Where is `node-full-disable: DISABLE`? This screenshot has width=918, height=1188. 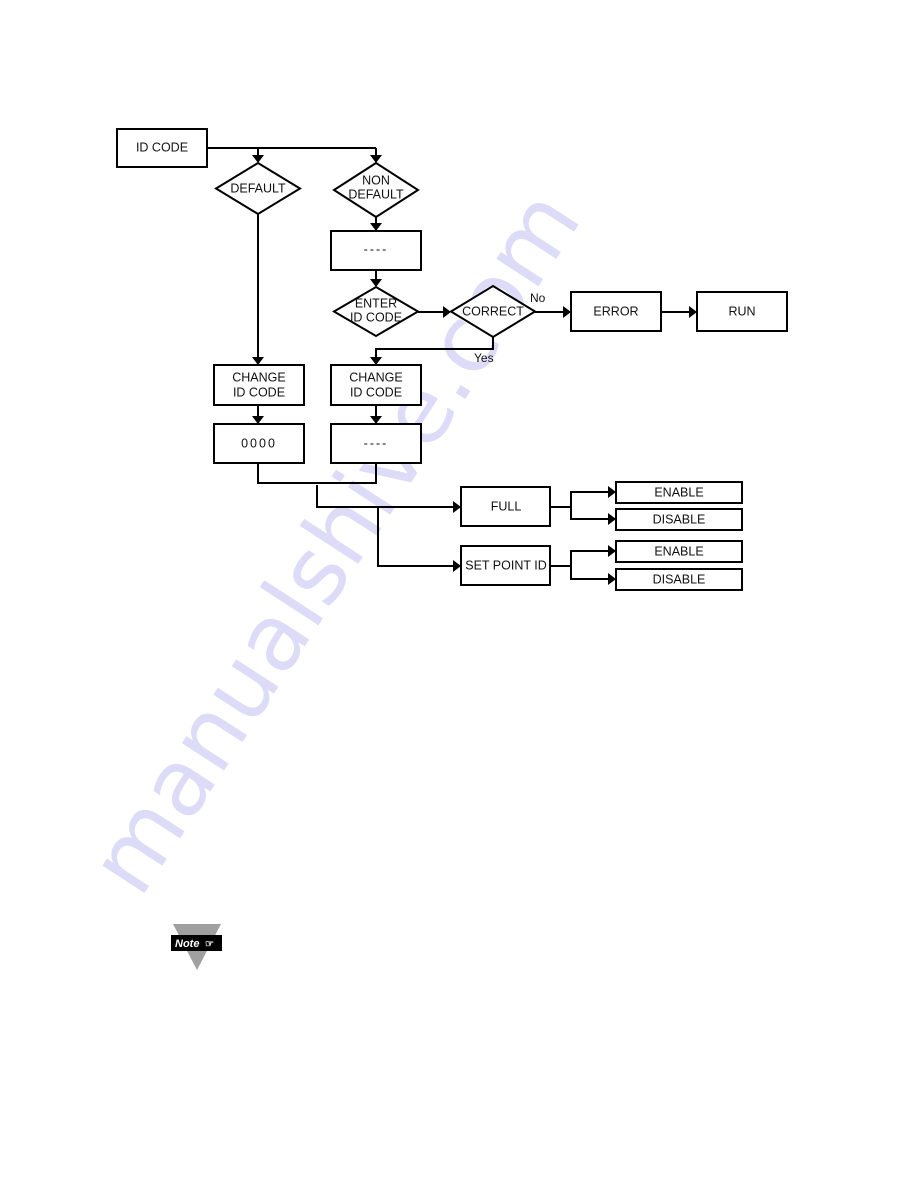 node-full-disable: DISABLE is located at coordinates (679, 519).